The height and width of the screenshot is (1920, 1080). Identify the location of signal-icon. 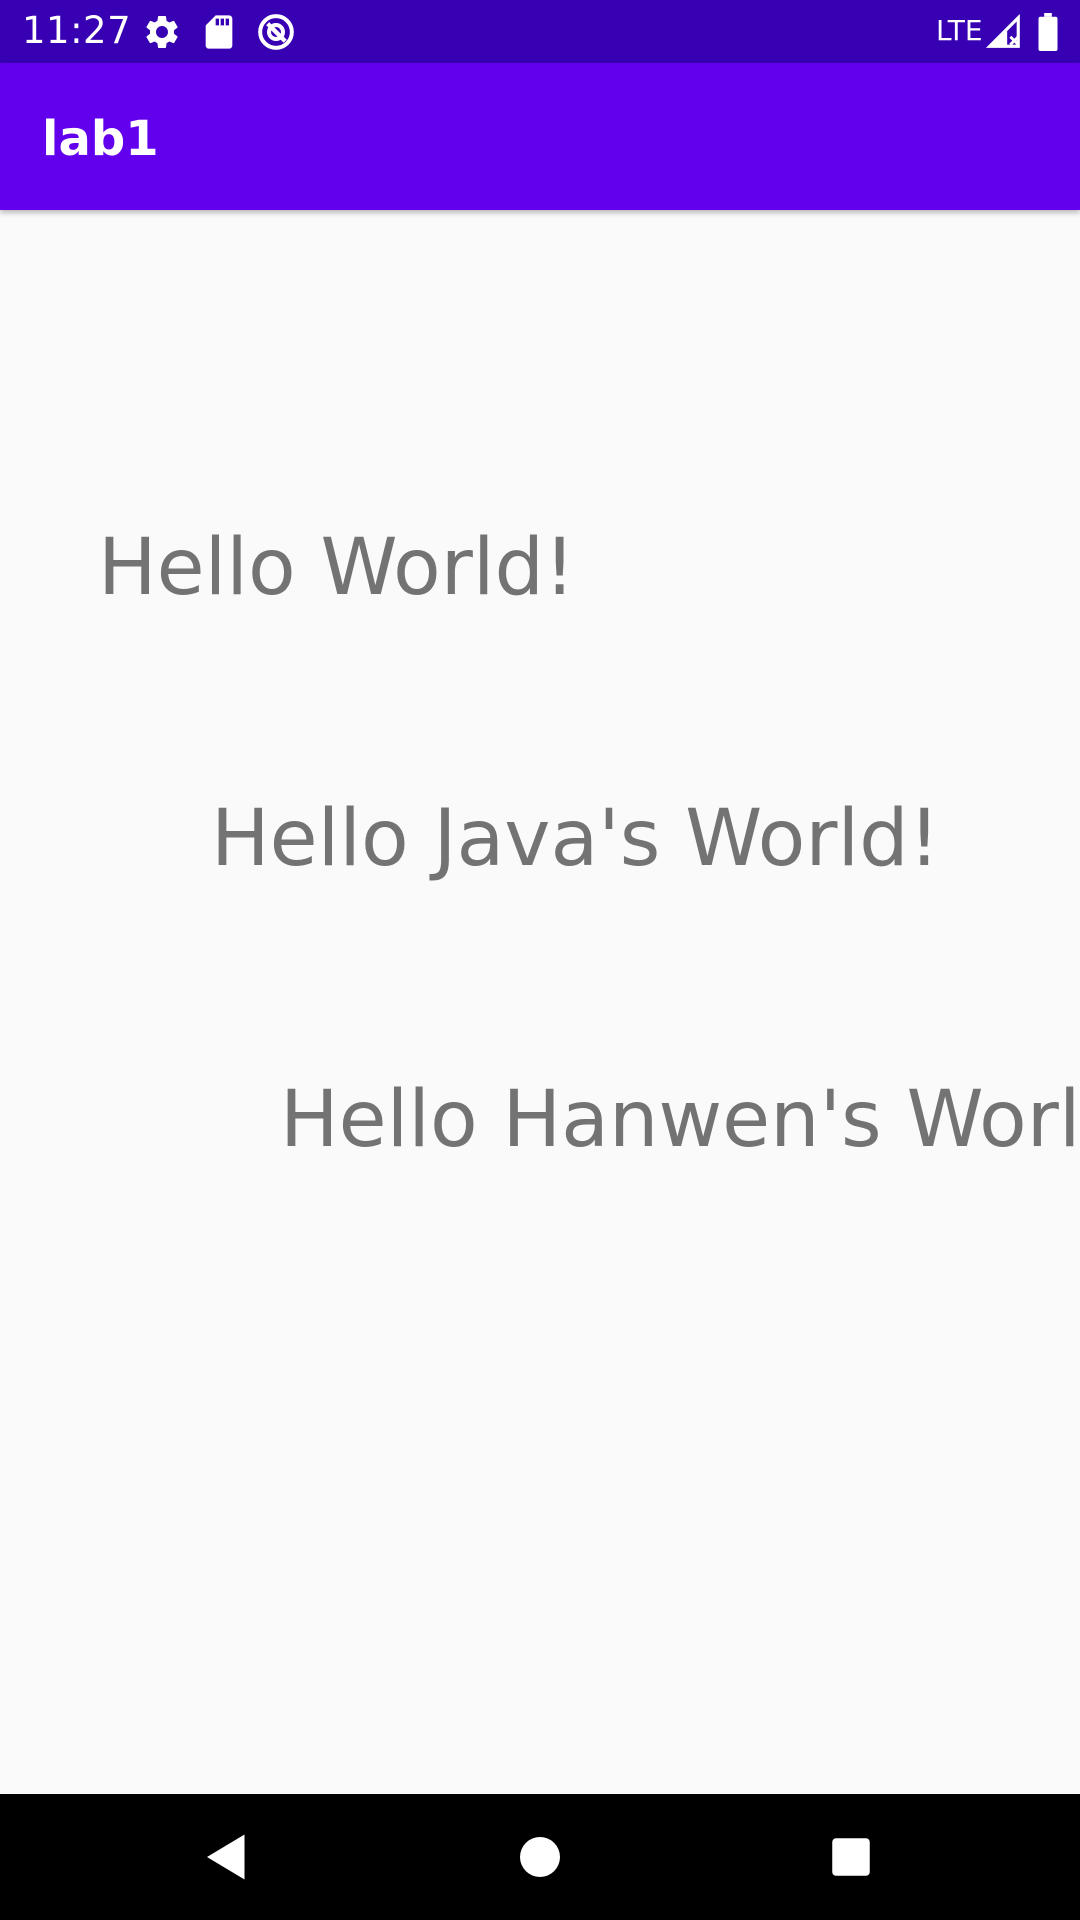
(1004, 32).